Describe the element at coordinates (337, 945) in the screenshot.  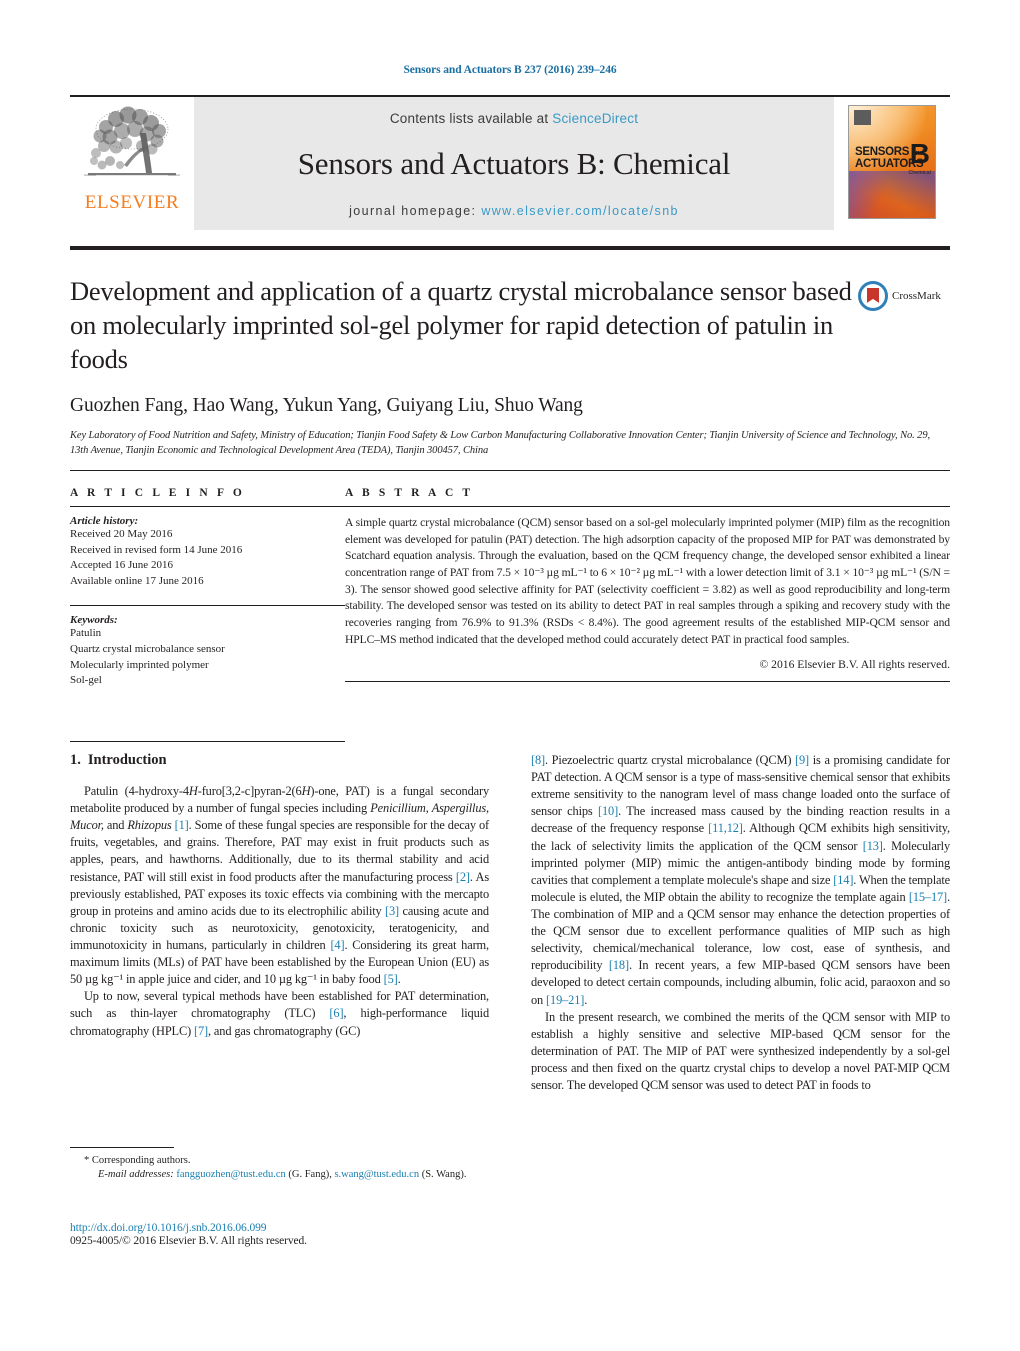
I see `citation-ref: [4]` at that location.